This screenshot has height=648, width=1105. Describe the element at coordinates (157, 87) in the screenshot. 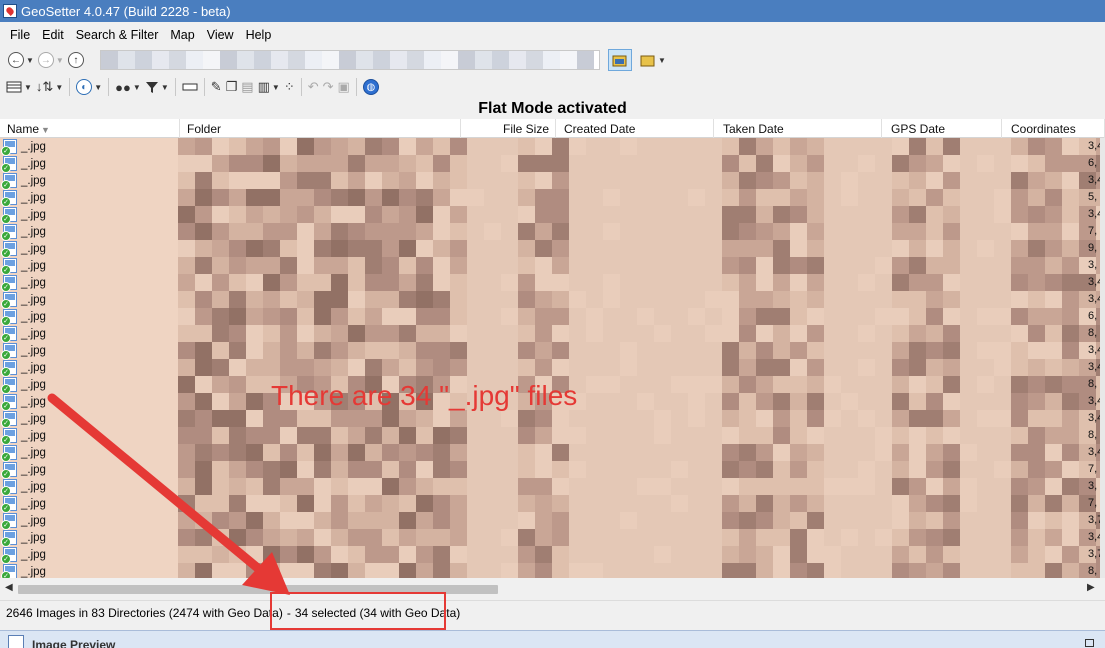

I see `filter-button: ▼` at that location.